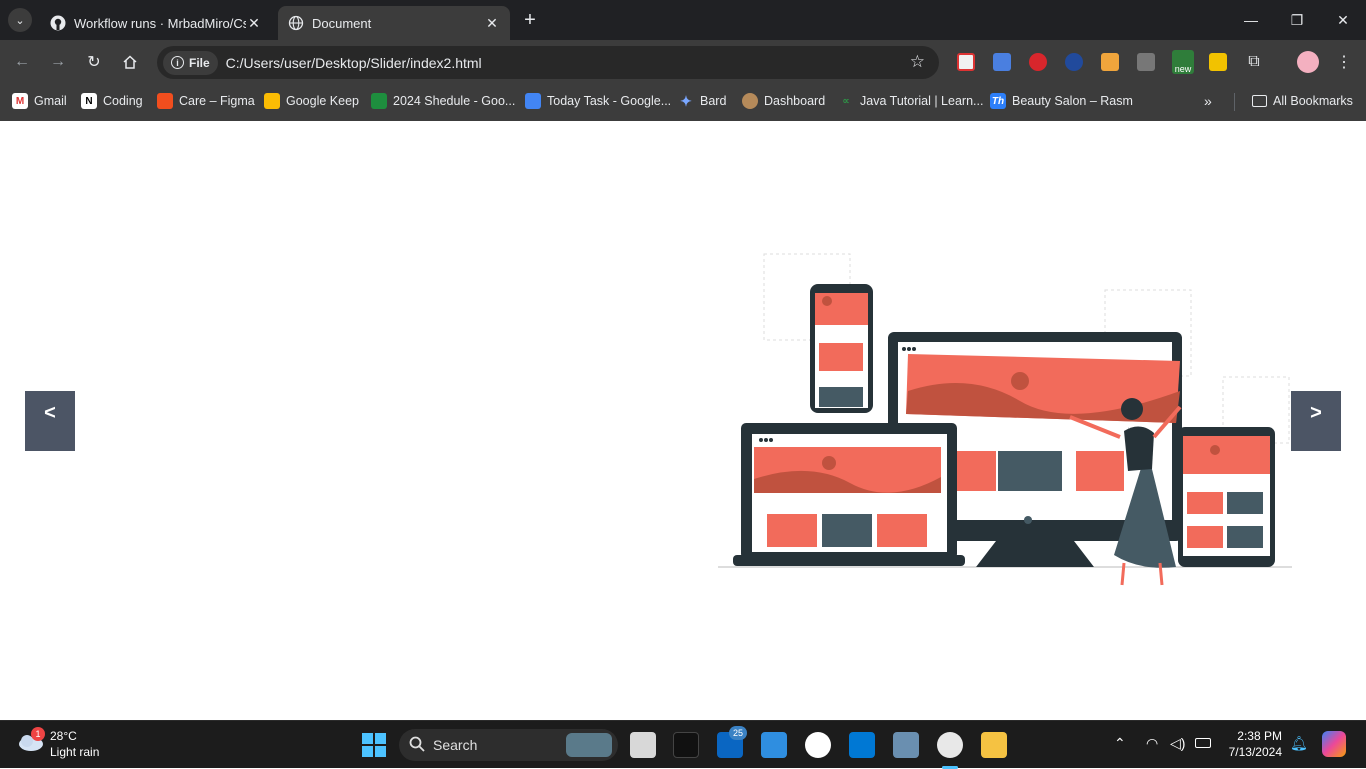  What do you see at coordinates (1334, 744) in the screenshot?
I see `copilot-icon` at bounding box center [1334, 744].